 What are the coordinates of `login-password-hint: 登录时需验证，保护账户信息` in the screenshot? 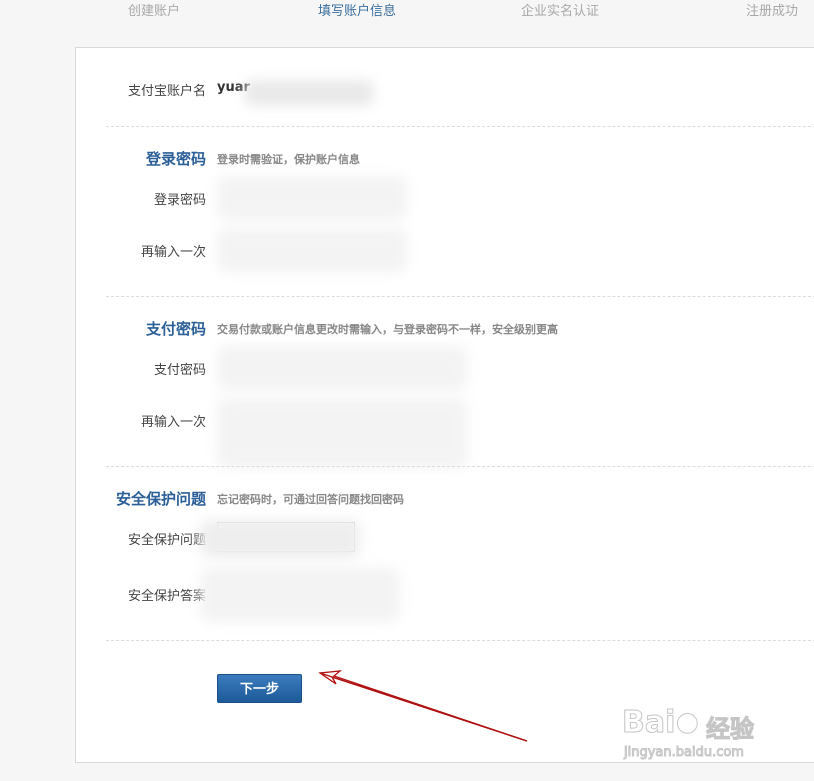 It's located at (288, 159).